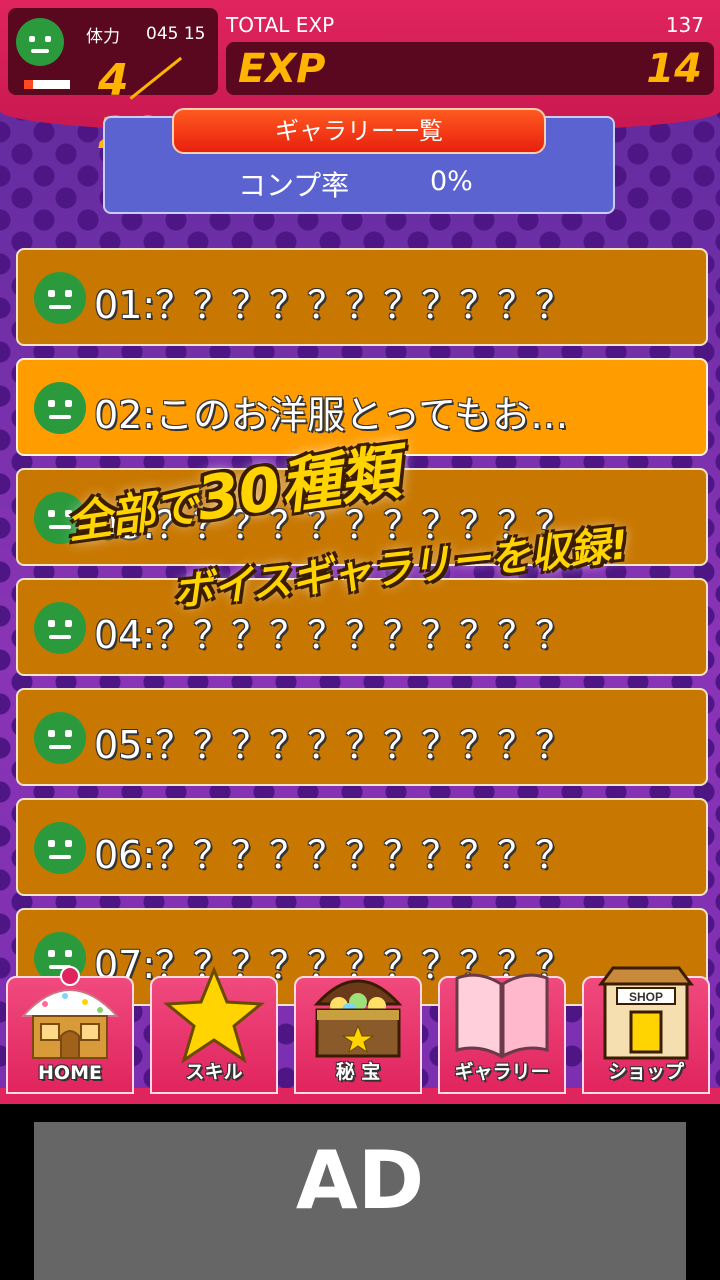 This screenshot has height=1280, width=720. Describe the element at coordinates (358, 1072) in the screenshot. I see `nav-treasure-label: 秘 宝` at that location.